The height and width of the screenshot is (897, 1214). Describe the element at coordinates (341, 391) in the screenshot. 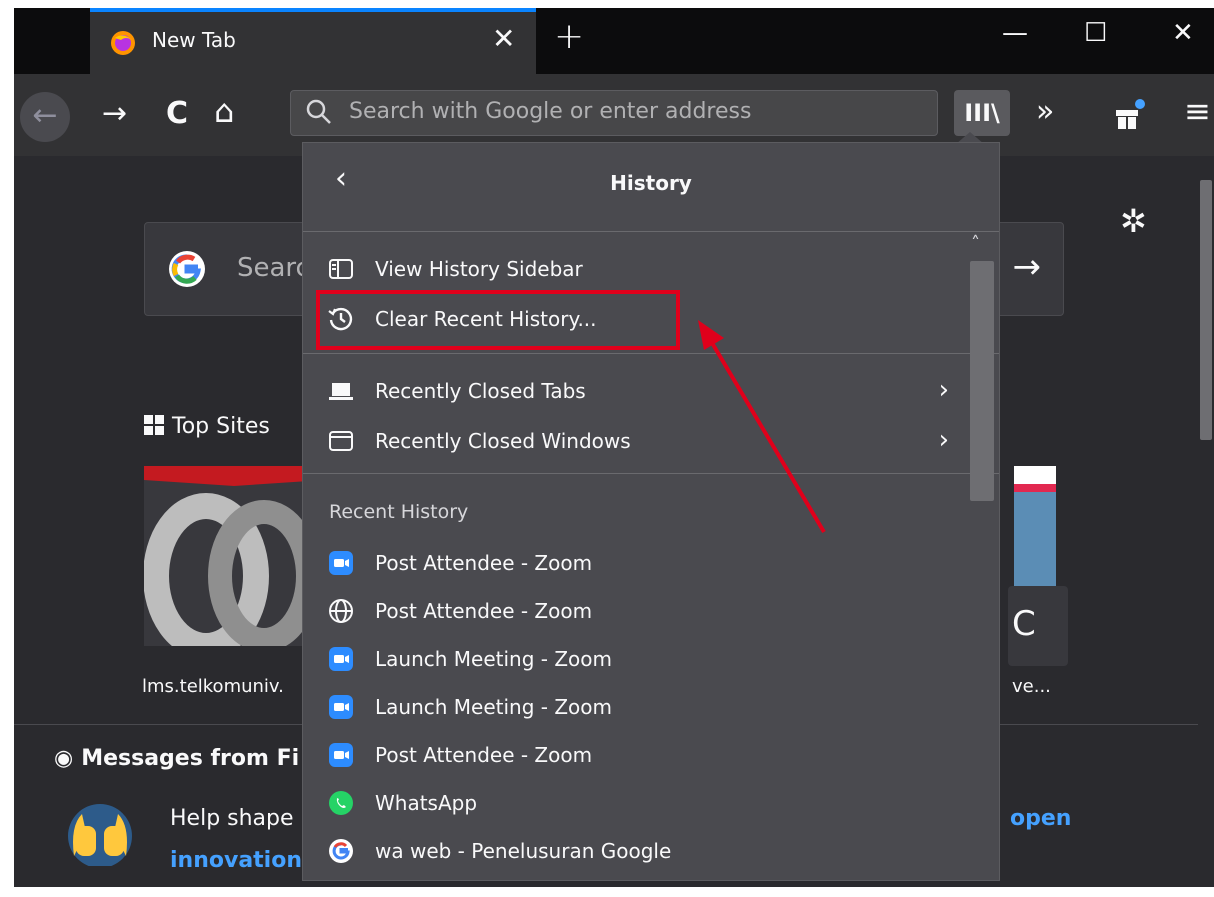

I see `laptop-icon` at that location.